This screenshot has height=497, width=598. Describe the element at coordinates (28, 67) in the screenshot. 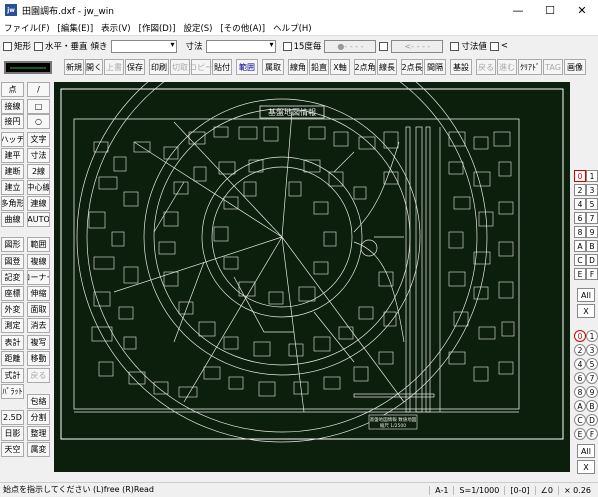

I see `line-color-swatch` at that location.